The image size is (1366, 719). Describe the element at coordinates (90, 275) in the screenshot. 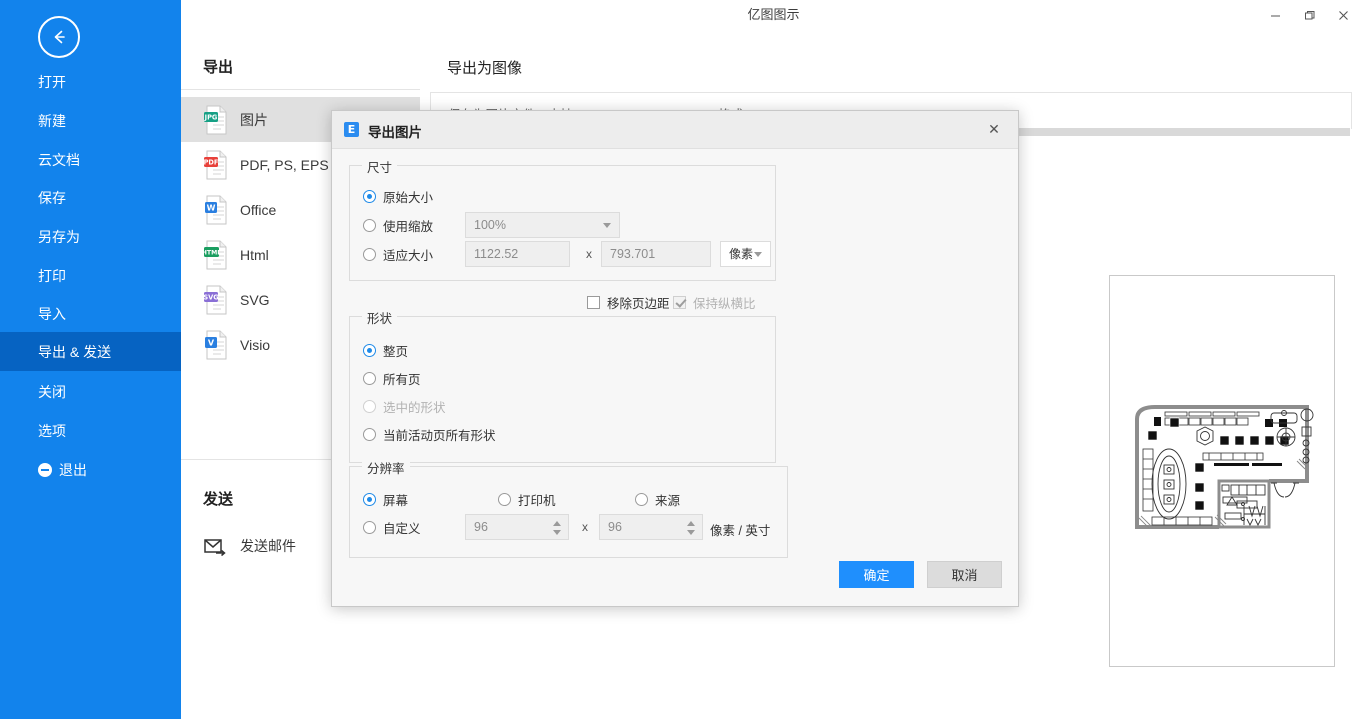

I see `sidebar-item-print: 打印` at that location.